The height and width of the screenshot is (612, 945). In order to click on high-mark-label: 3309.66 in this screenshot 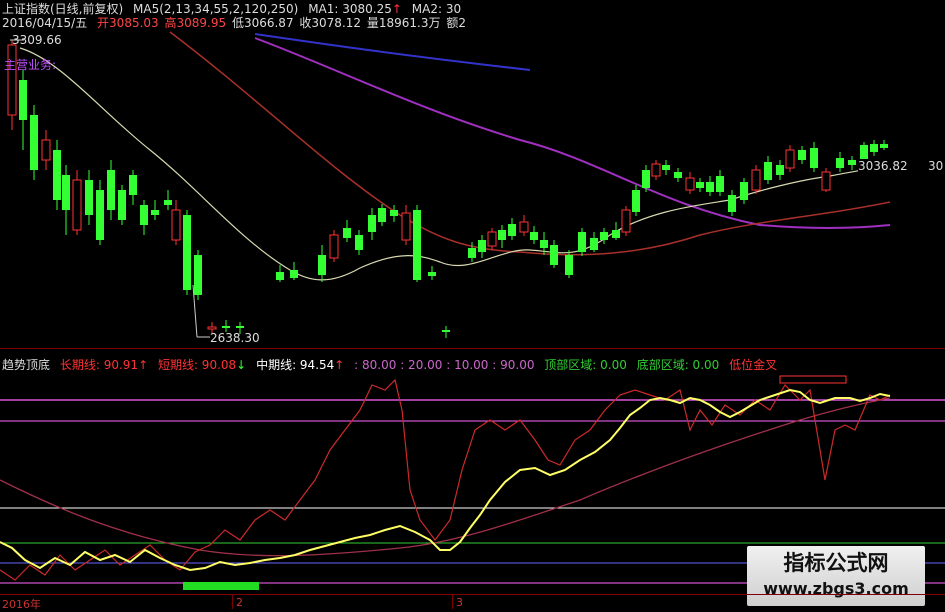, I will do `click(37, 40)`.